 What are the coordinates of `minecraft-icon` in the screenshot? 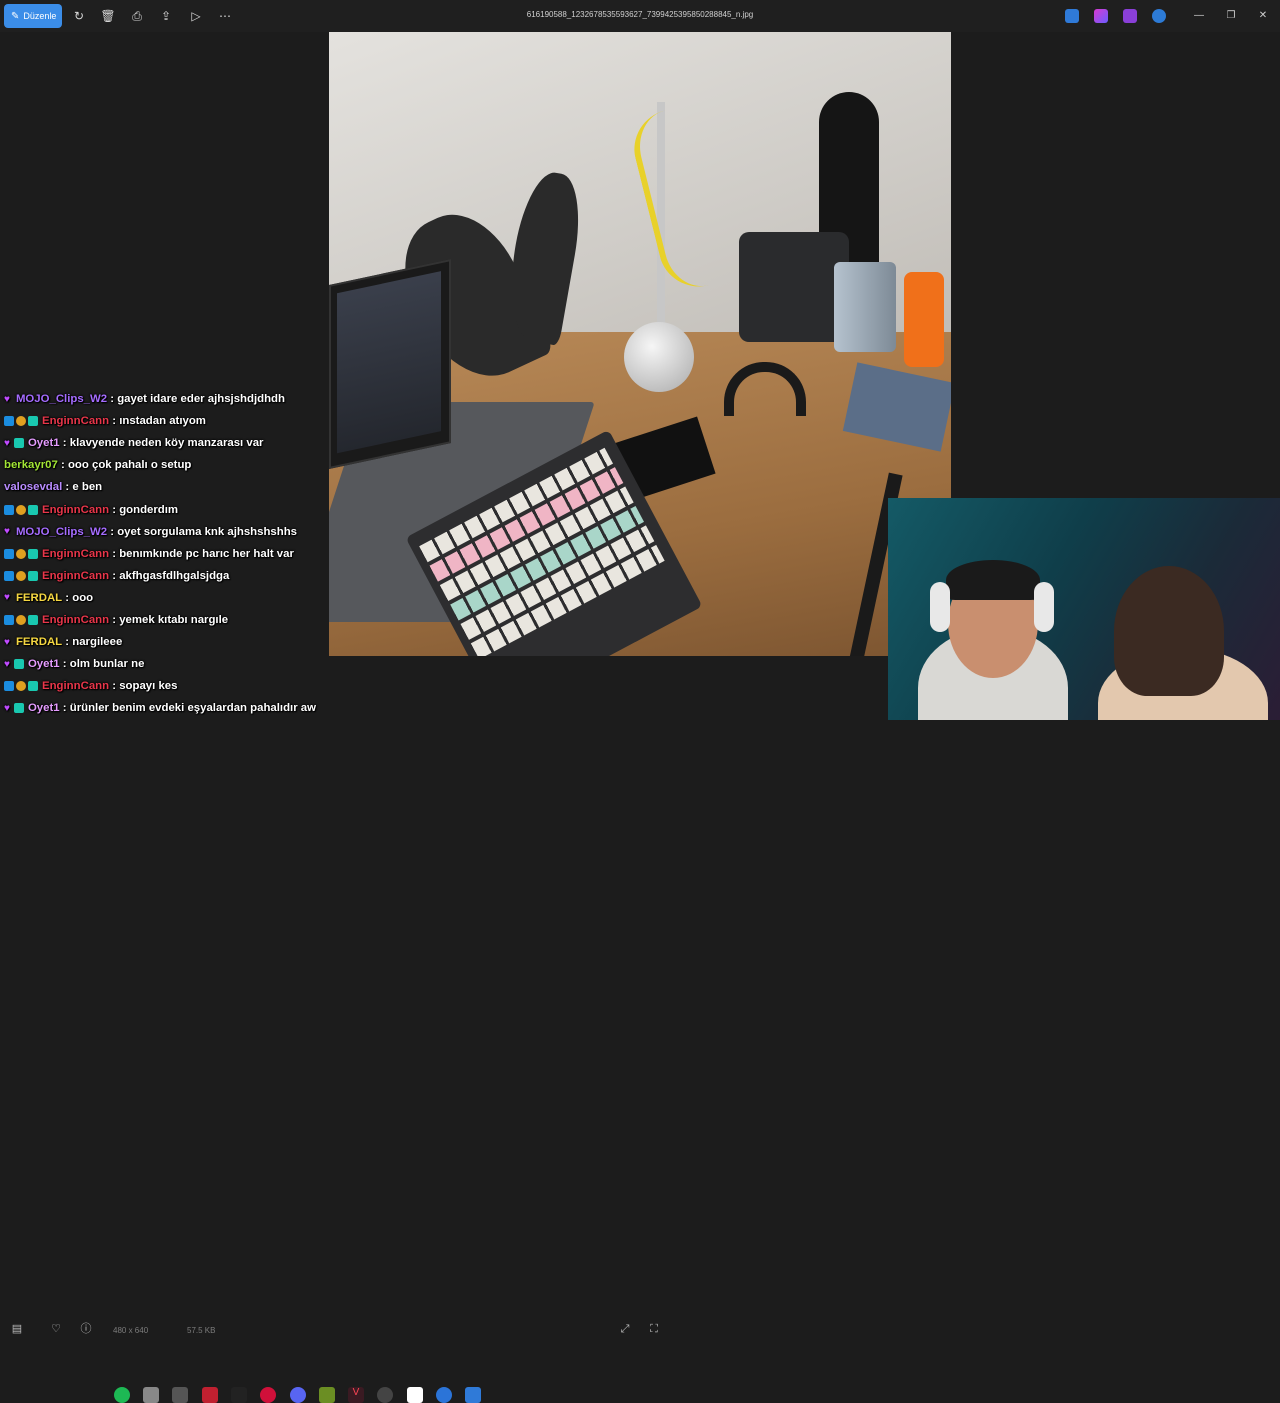 It's located at (327, 1395).